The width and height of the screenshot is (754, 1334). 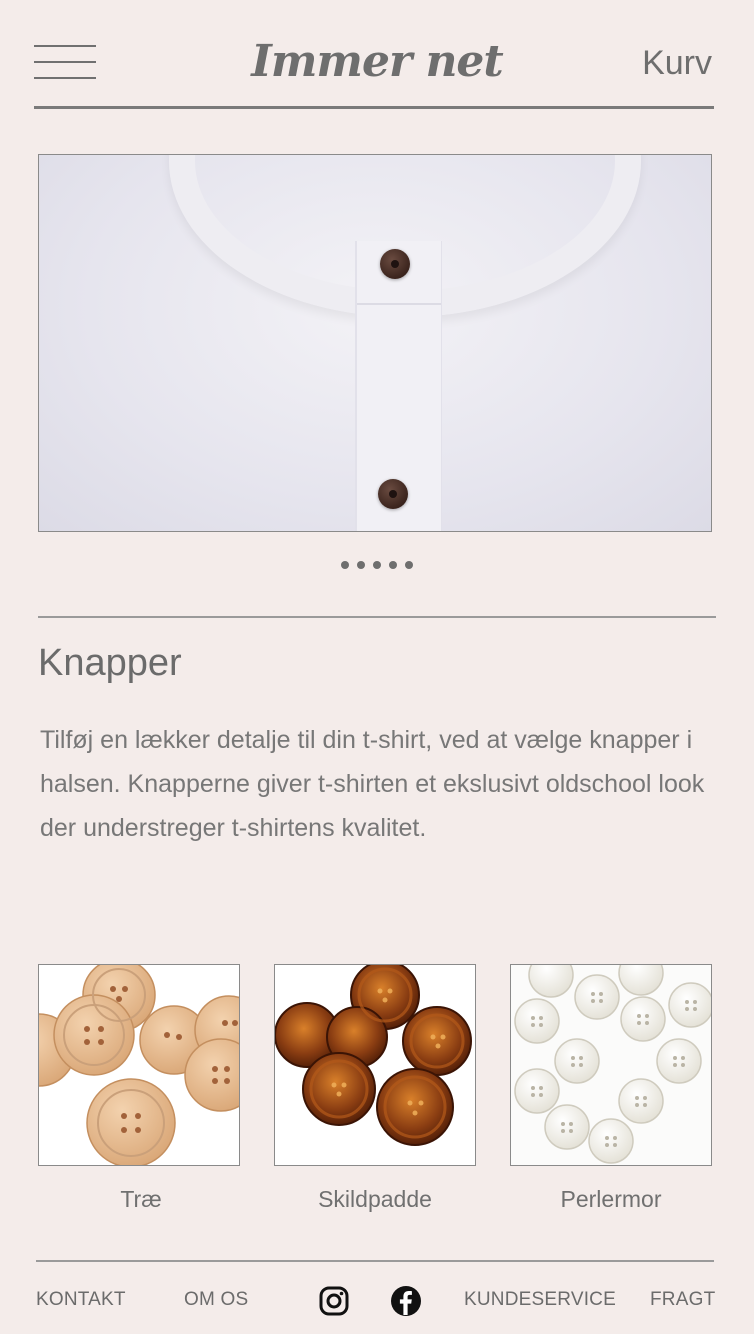 I want to click on brand-logo: Immer net, so click(x=377, y=61).